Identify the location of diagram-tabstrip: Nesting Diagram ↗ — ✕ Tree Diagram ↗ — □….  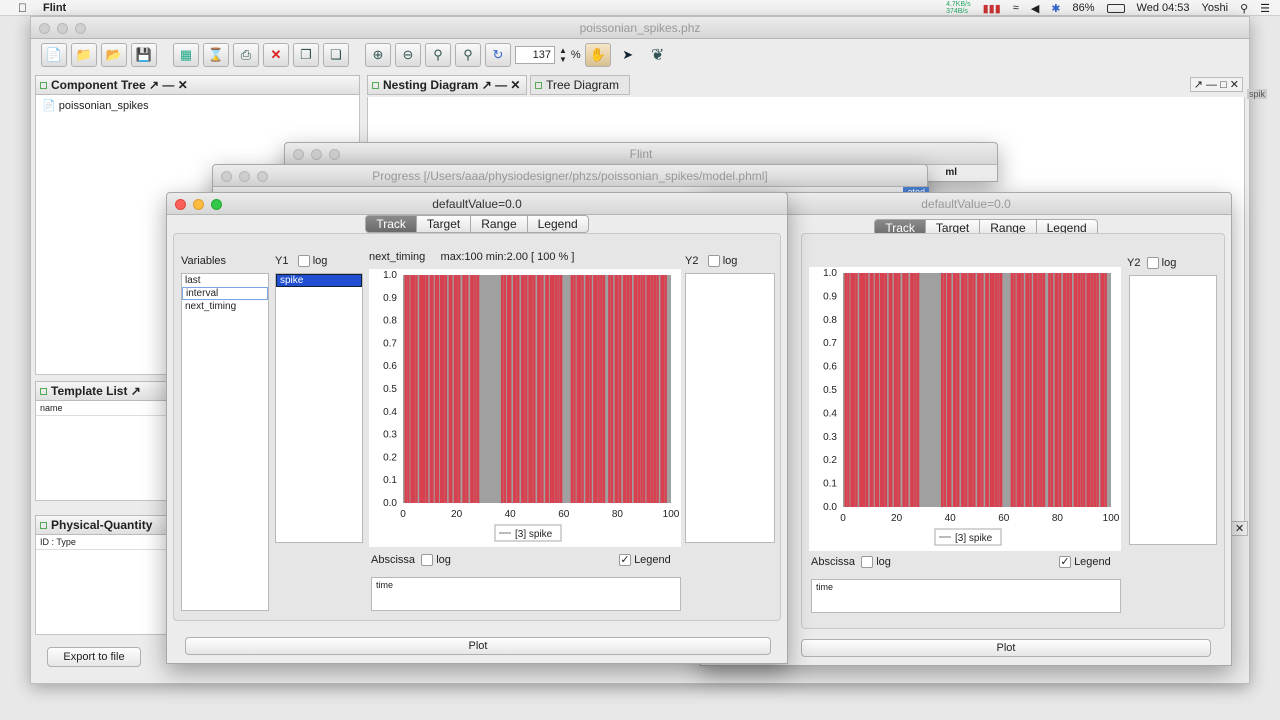
(806, 85).